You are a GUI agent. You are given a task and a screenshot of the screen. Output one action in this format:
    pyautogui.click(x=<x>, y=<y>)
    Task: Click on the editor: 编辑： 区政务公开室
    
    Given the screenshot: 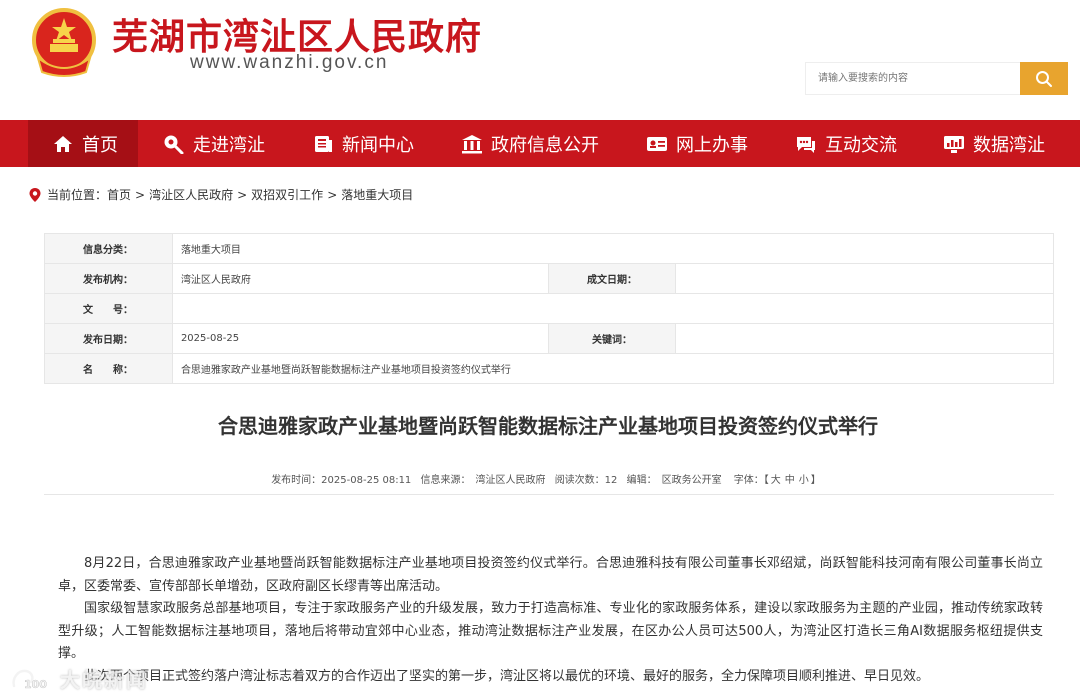 What is the action you would take?
    pyautogui.click(x=674, y=480)
    